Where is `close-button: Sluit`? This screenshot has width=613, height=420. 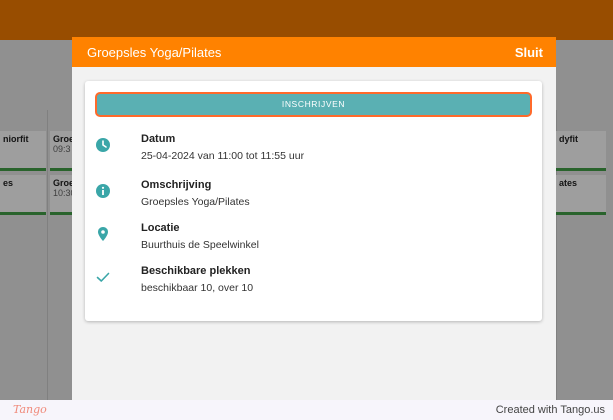
close-button: Sluit is located at coordinates (529, 52).